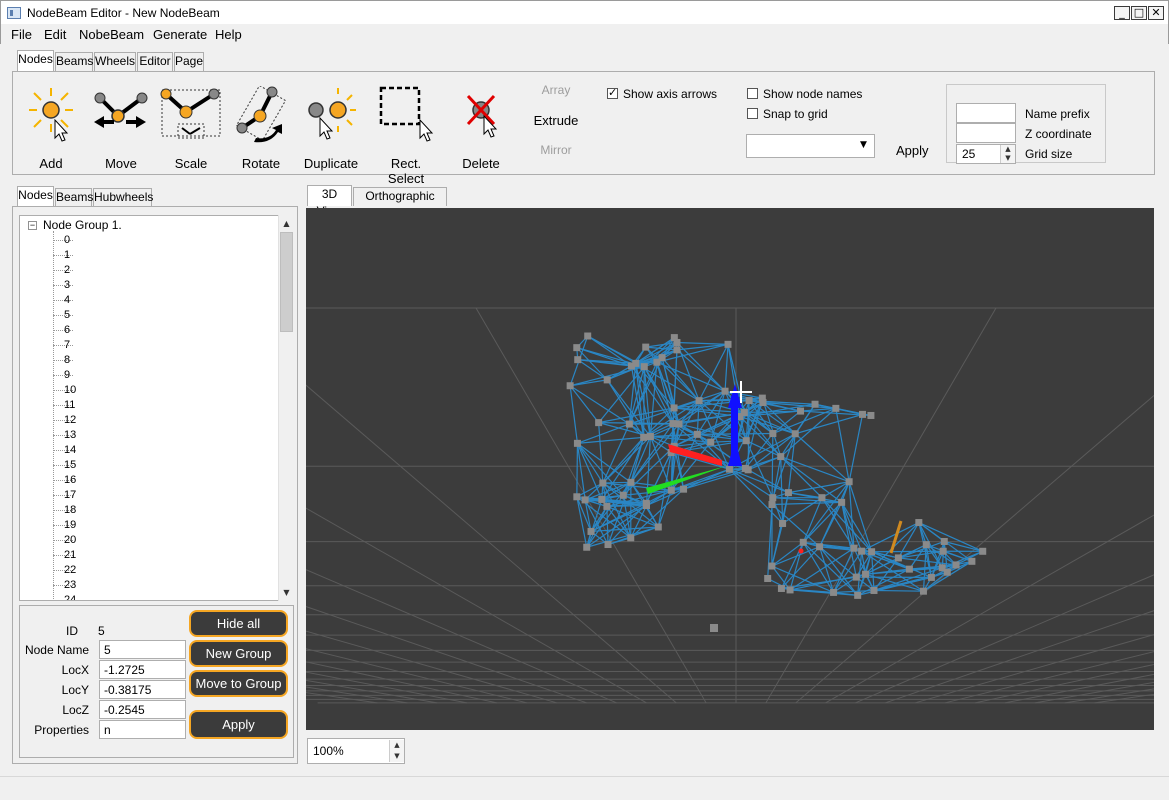 The image size is (1169, 800). Describe the element at coordinates (189, 61) in the screenshot. I see `tab-page: Page` at that location.